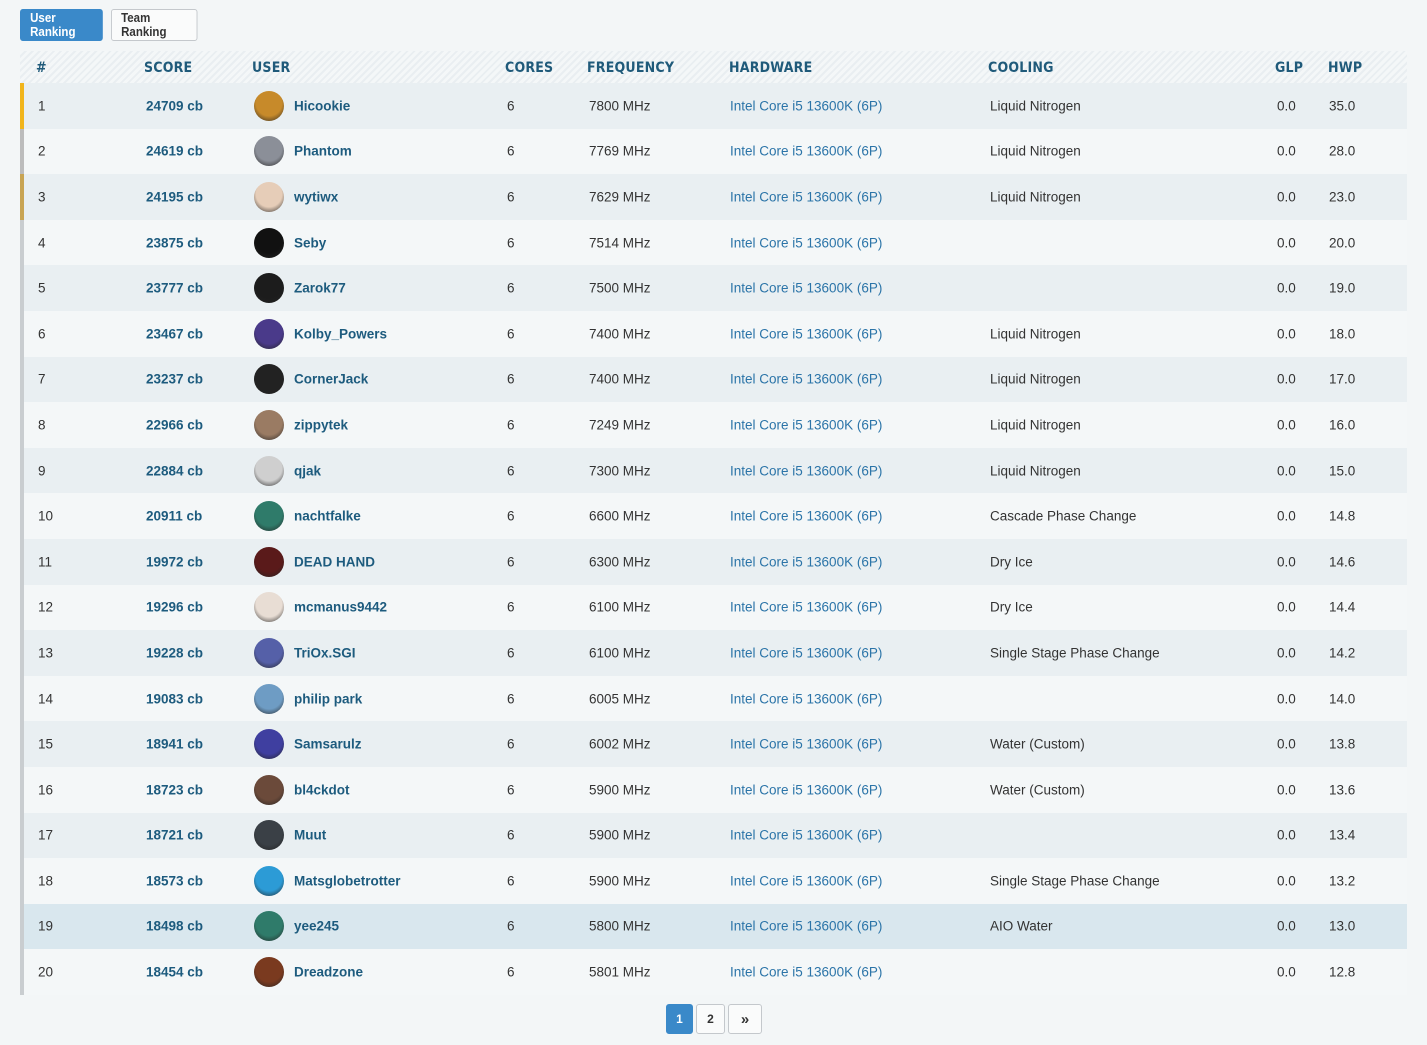 This screenshot has height=1045, width=1427. I want to click on col-glp-header: GLP, so click(1289, 68).